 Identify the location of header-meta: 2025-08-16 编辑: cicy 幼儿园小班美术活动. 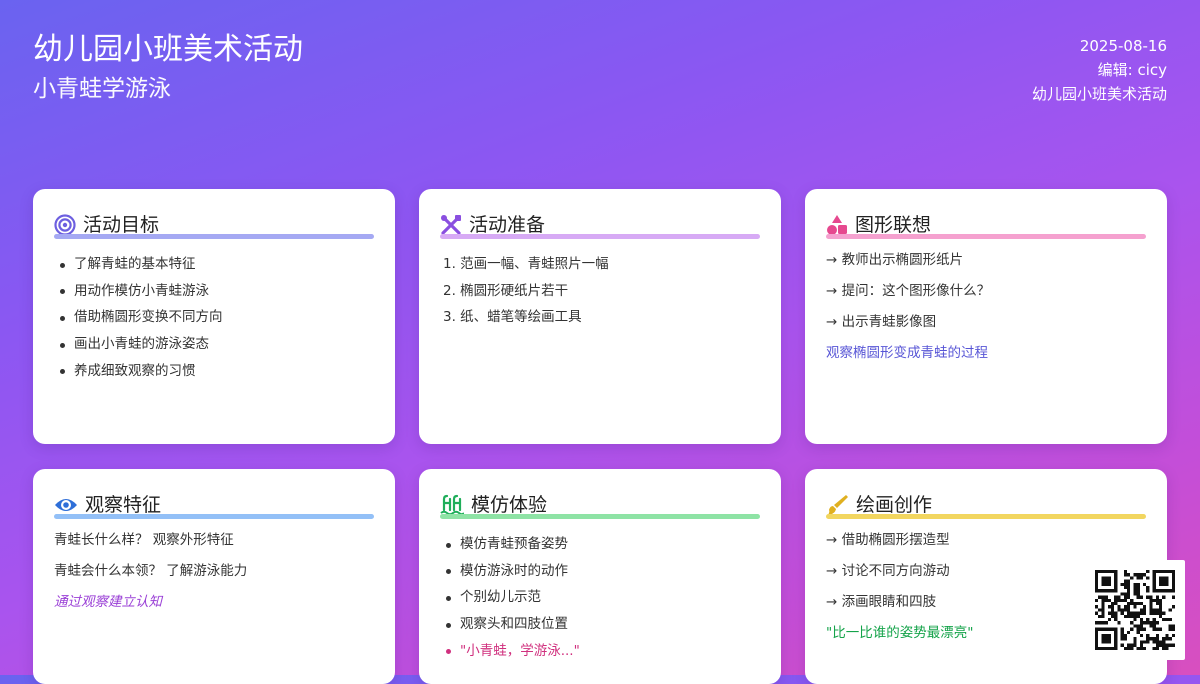
(1099, 70).